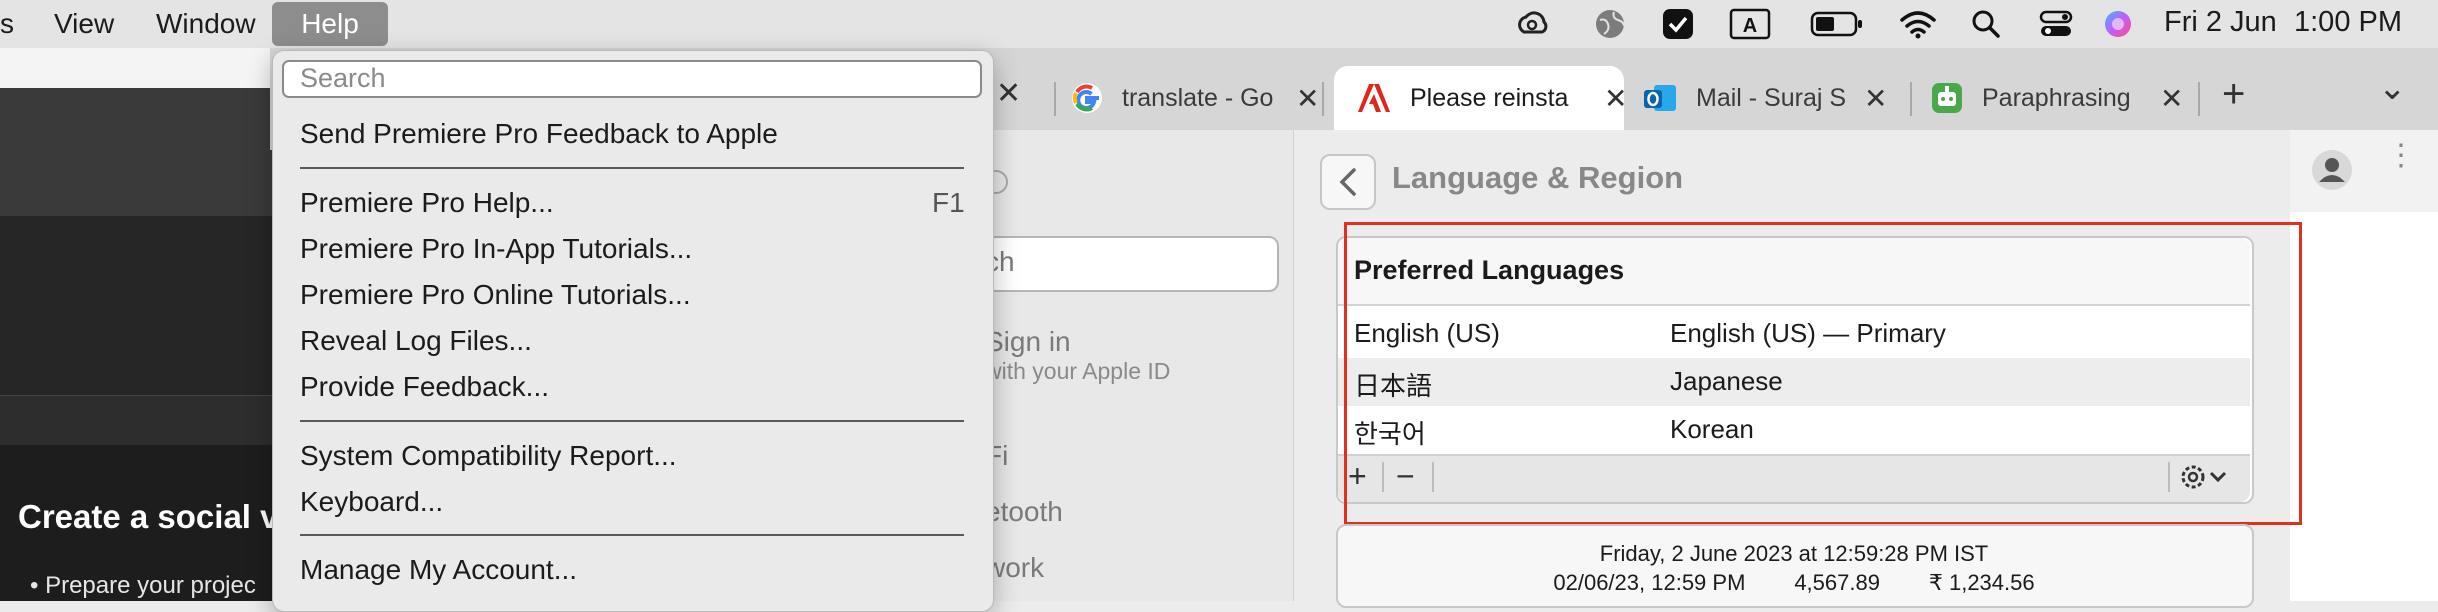 Image resolution: width=2438 pixels, height=612 pixels. Describe the element at coordinates (1198, 97) in the screenshot. I see `tab-label: translate - Go` at that location.